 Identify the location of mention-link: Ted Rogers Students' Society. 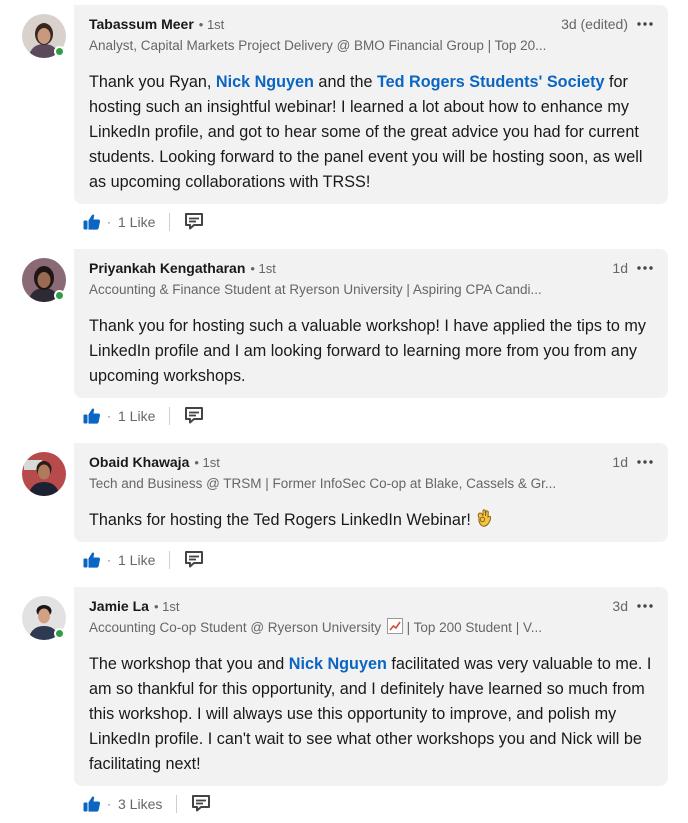
(491, 82).